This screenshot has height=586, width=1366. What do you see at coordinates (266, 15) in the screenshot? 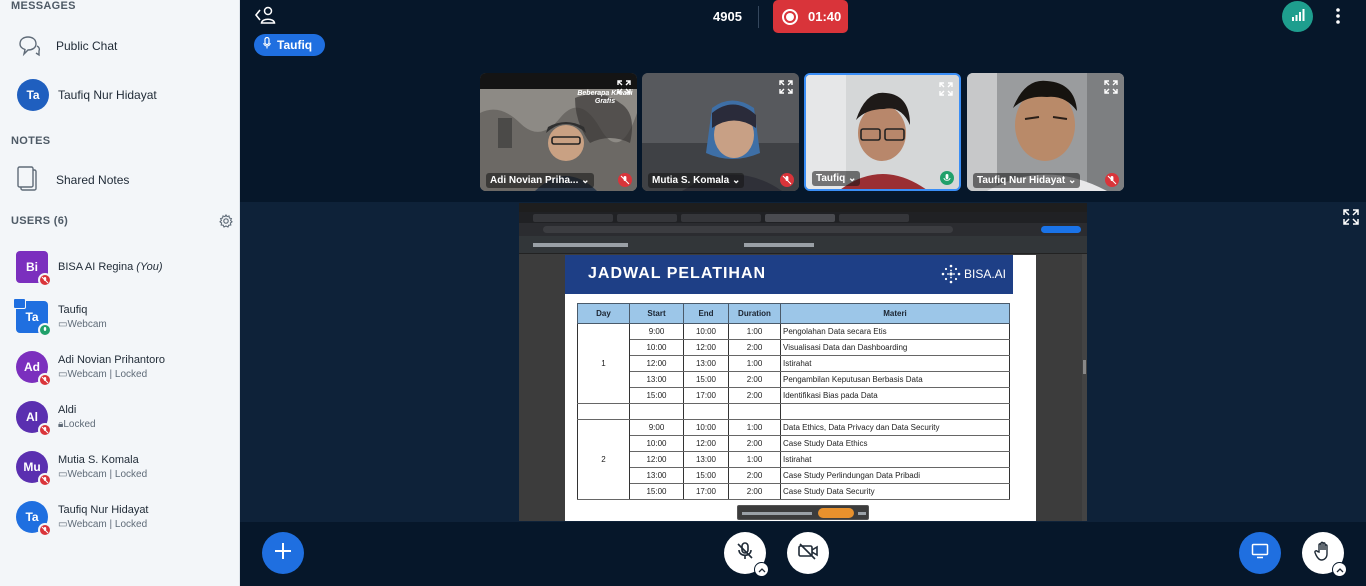
I see `toggle-userlist-icon` at bounding box center [266, 15].